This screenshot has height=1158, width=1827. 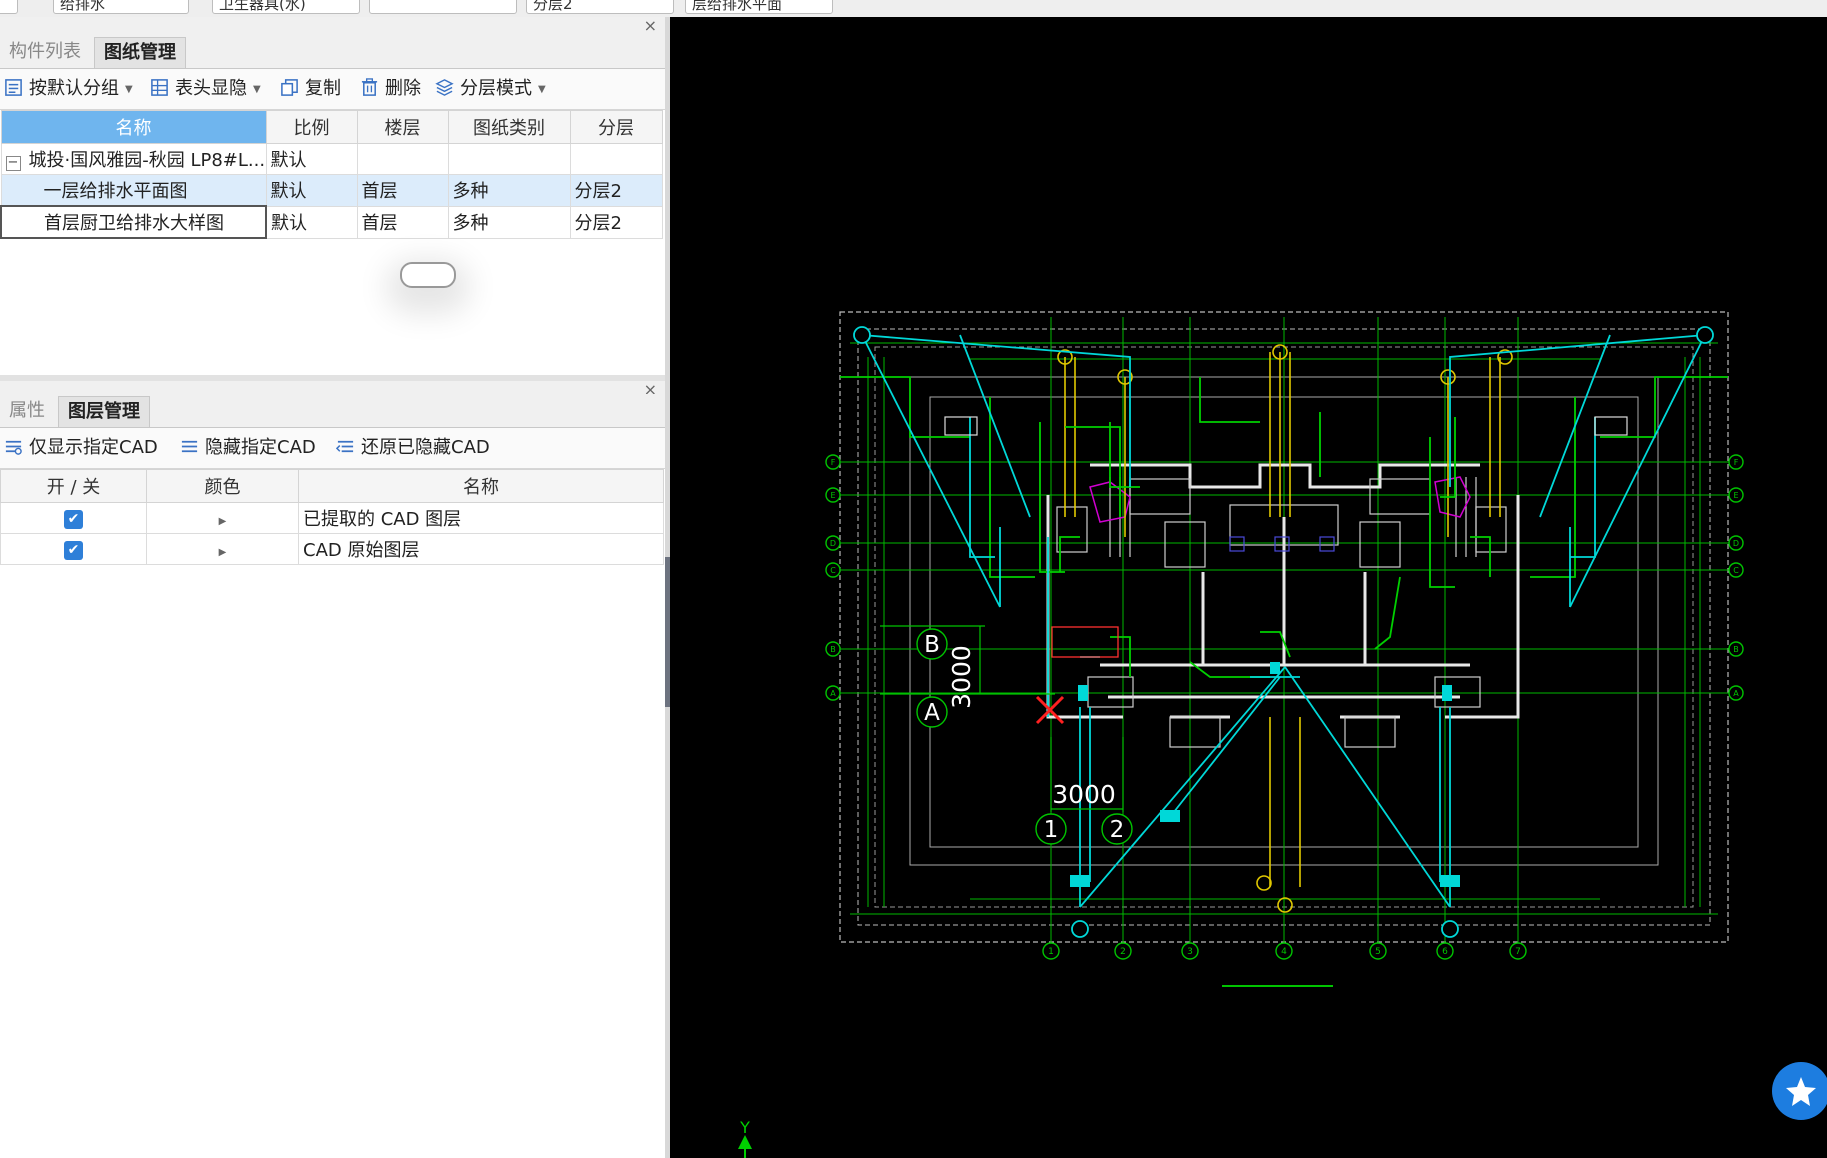 What do you see at coordinates (289, 87) in the screenshot?
I see `copy-icon` at bounding box center [289, 87].